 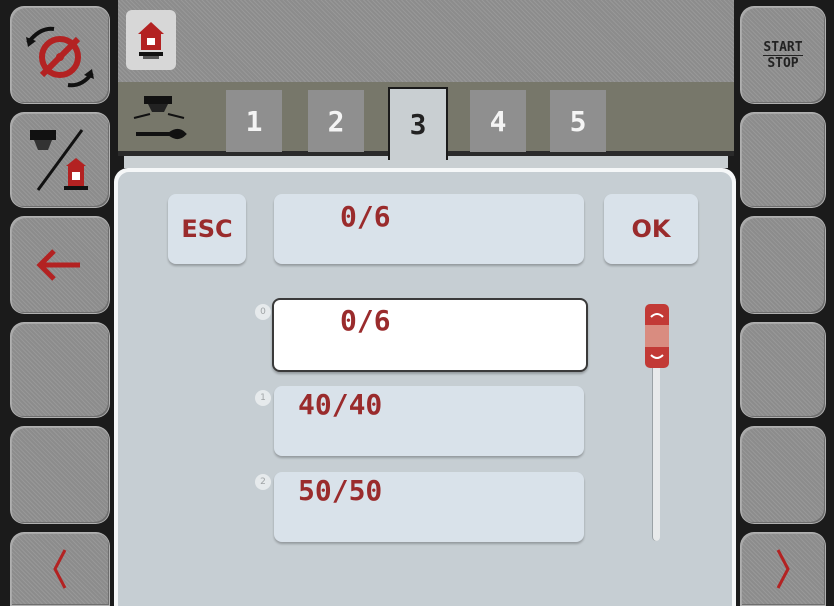 I want to click on back-button, so click(x=60, y=265).